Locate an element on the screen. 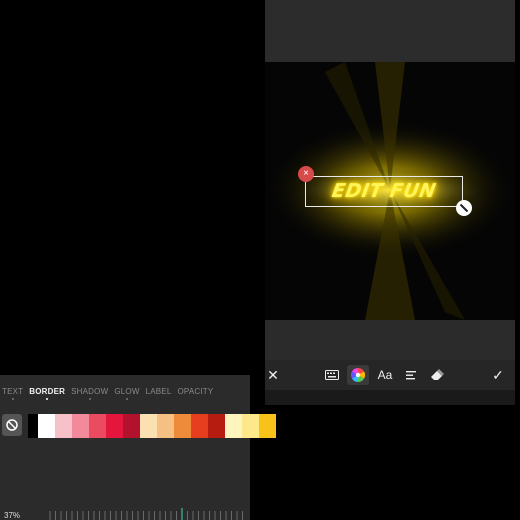 The width and height of the screenshot is (520, 520). close-icon: ✕ is located at coordinates (273, 374).